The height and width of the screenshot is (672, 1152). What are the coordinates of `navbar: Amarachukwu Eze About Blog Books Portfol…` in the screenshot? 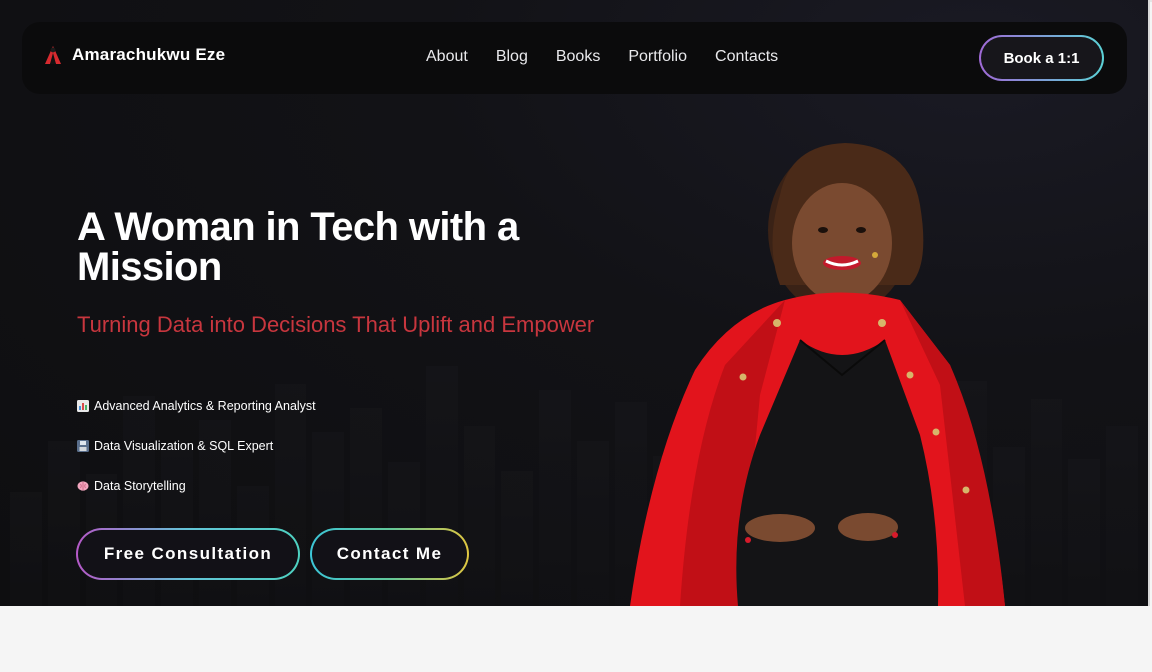 It's located at (574, 58).